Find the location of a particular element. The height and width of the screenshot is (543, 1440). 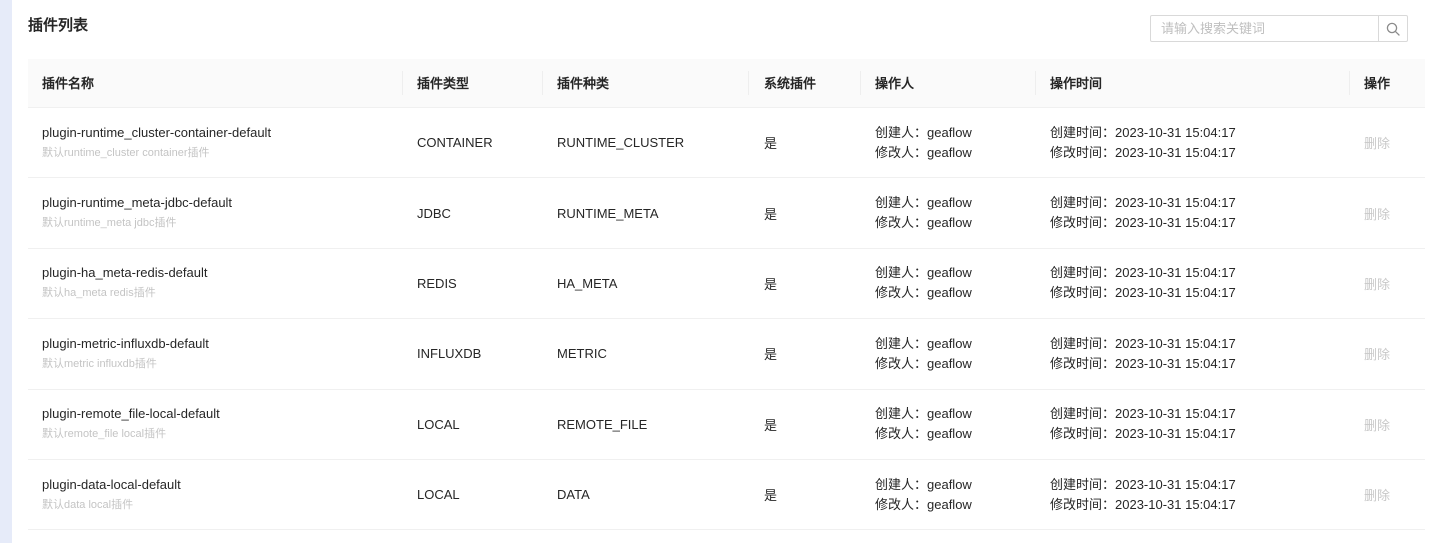

plugin-name: plugin-runtime_meta-jdbc-default is located at coordinates (137, 203).